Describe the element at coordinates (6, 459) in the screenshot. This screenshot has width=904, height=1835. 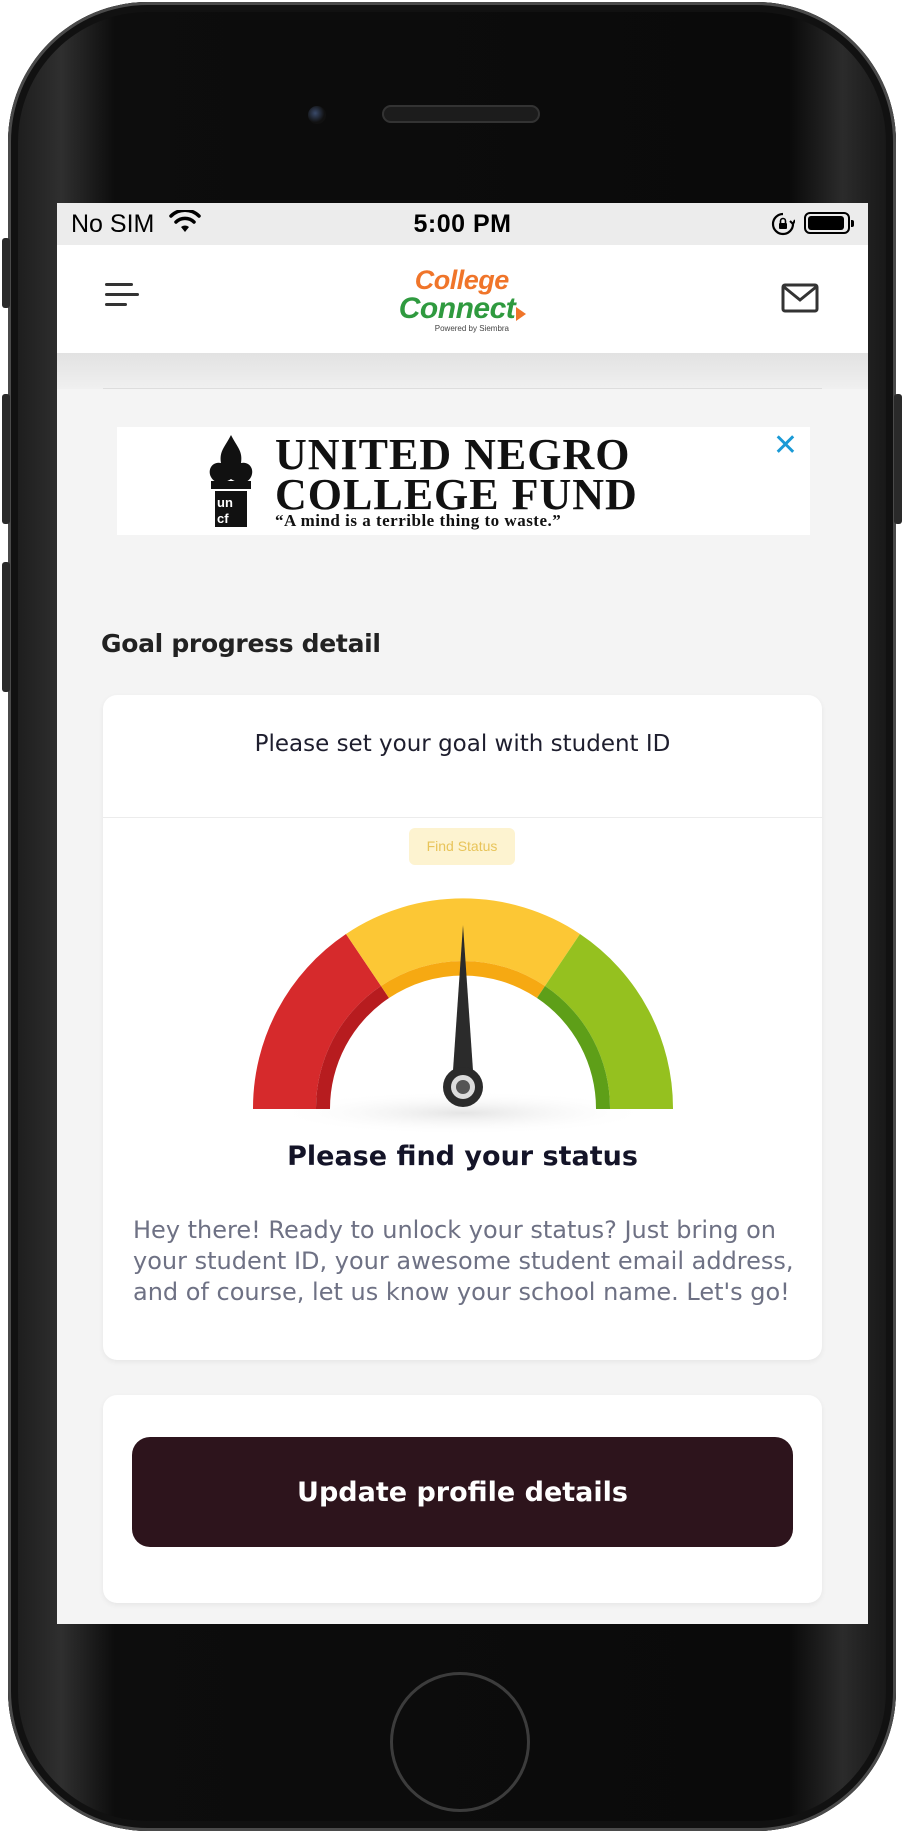
I see `volume-up-button` at that location.